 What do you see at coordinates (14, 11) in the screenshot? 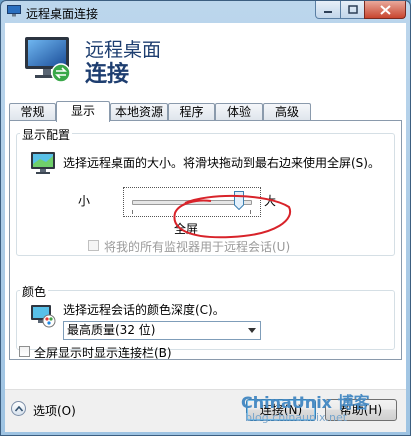
I see `remote-desktop-icon` at bounding box center [14, 11].